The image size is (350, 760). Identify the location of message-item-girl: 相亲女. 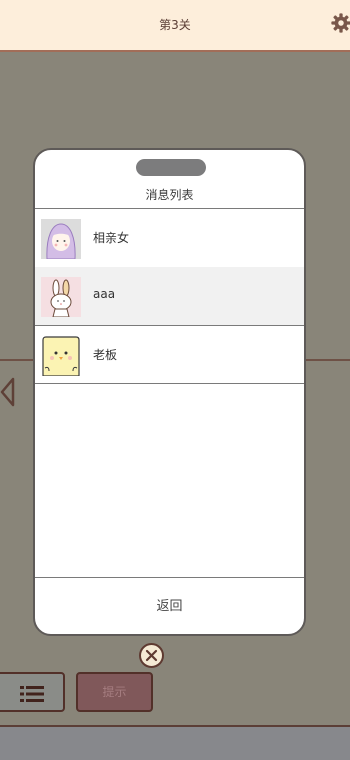
(169, 238).